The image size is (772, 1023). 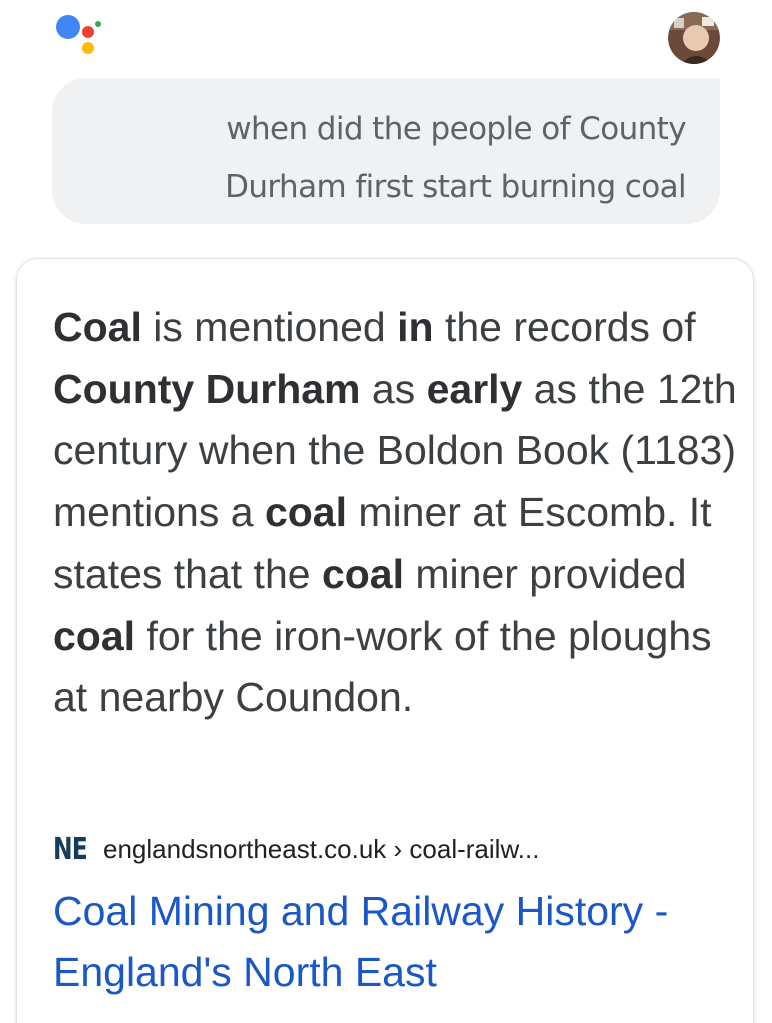 I want to click on snippet-highlight: early, so click(x=474, y=388).